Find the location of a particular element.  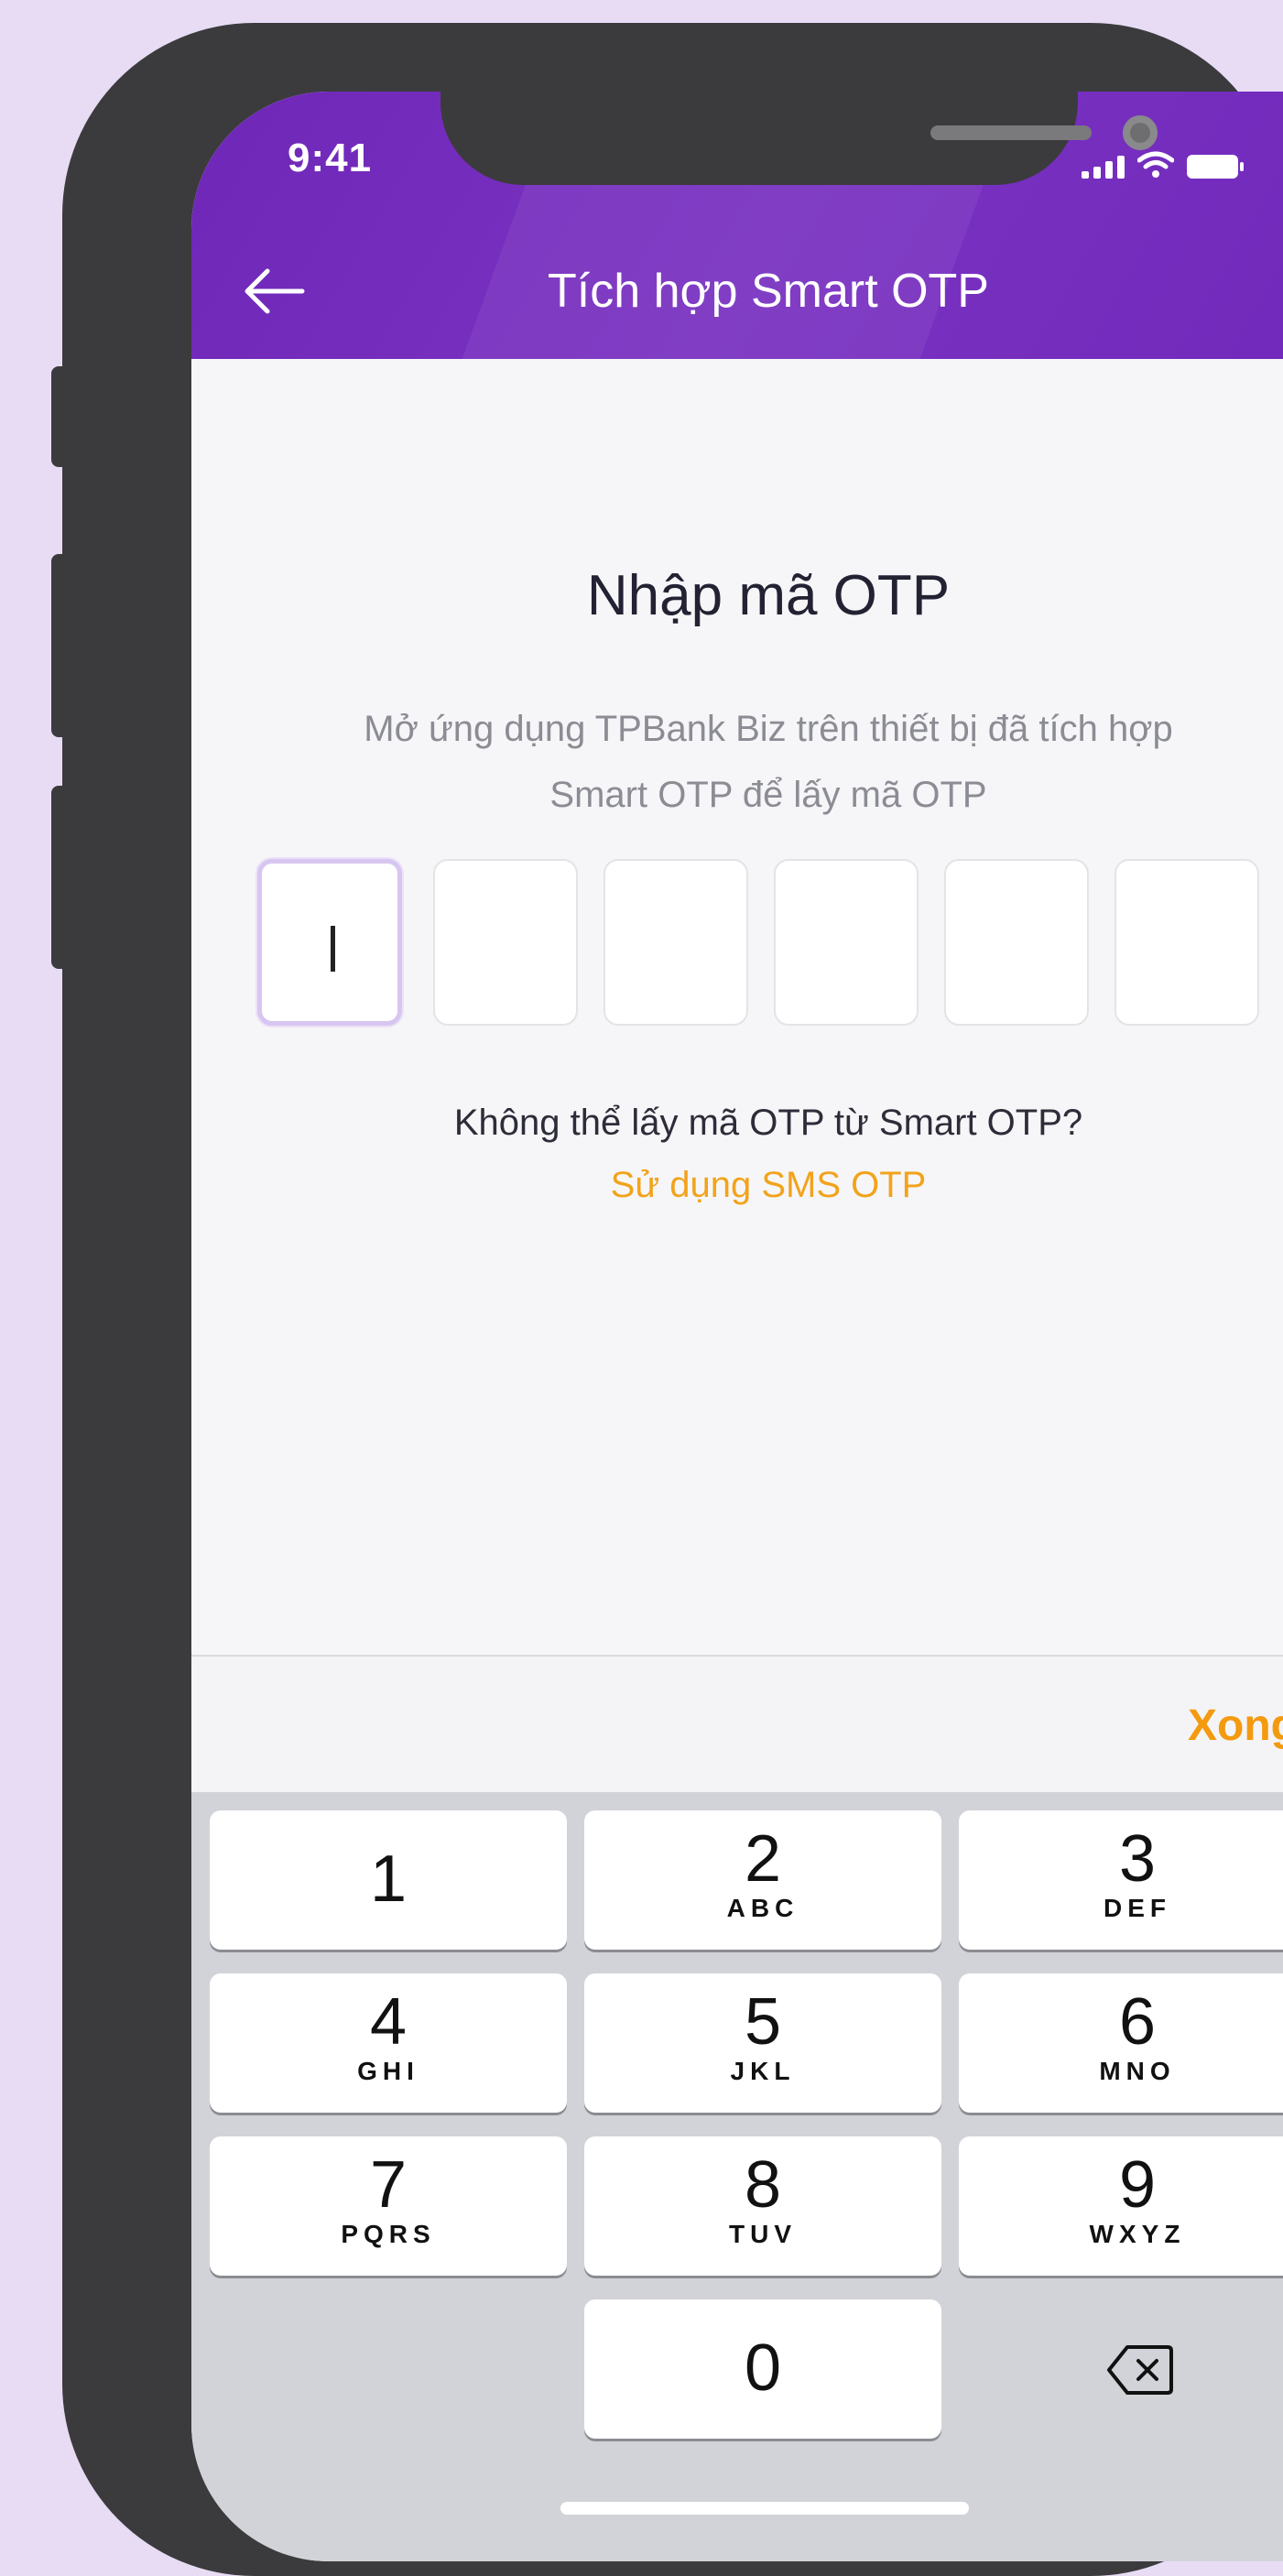

key-9: 9 WXYZ is located at coordinates (1121, 2206).